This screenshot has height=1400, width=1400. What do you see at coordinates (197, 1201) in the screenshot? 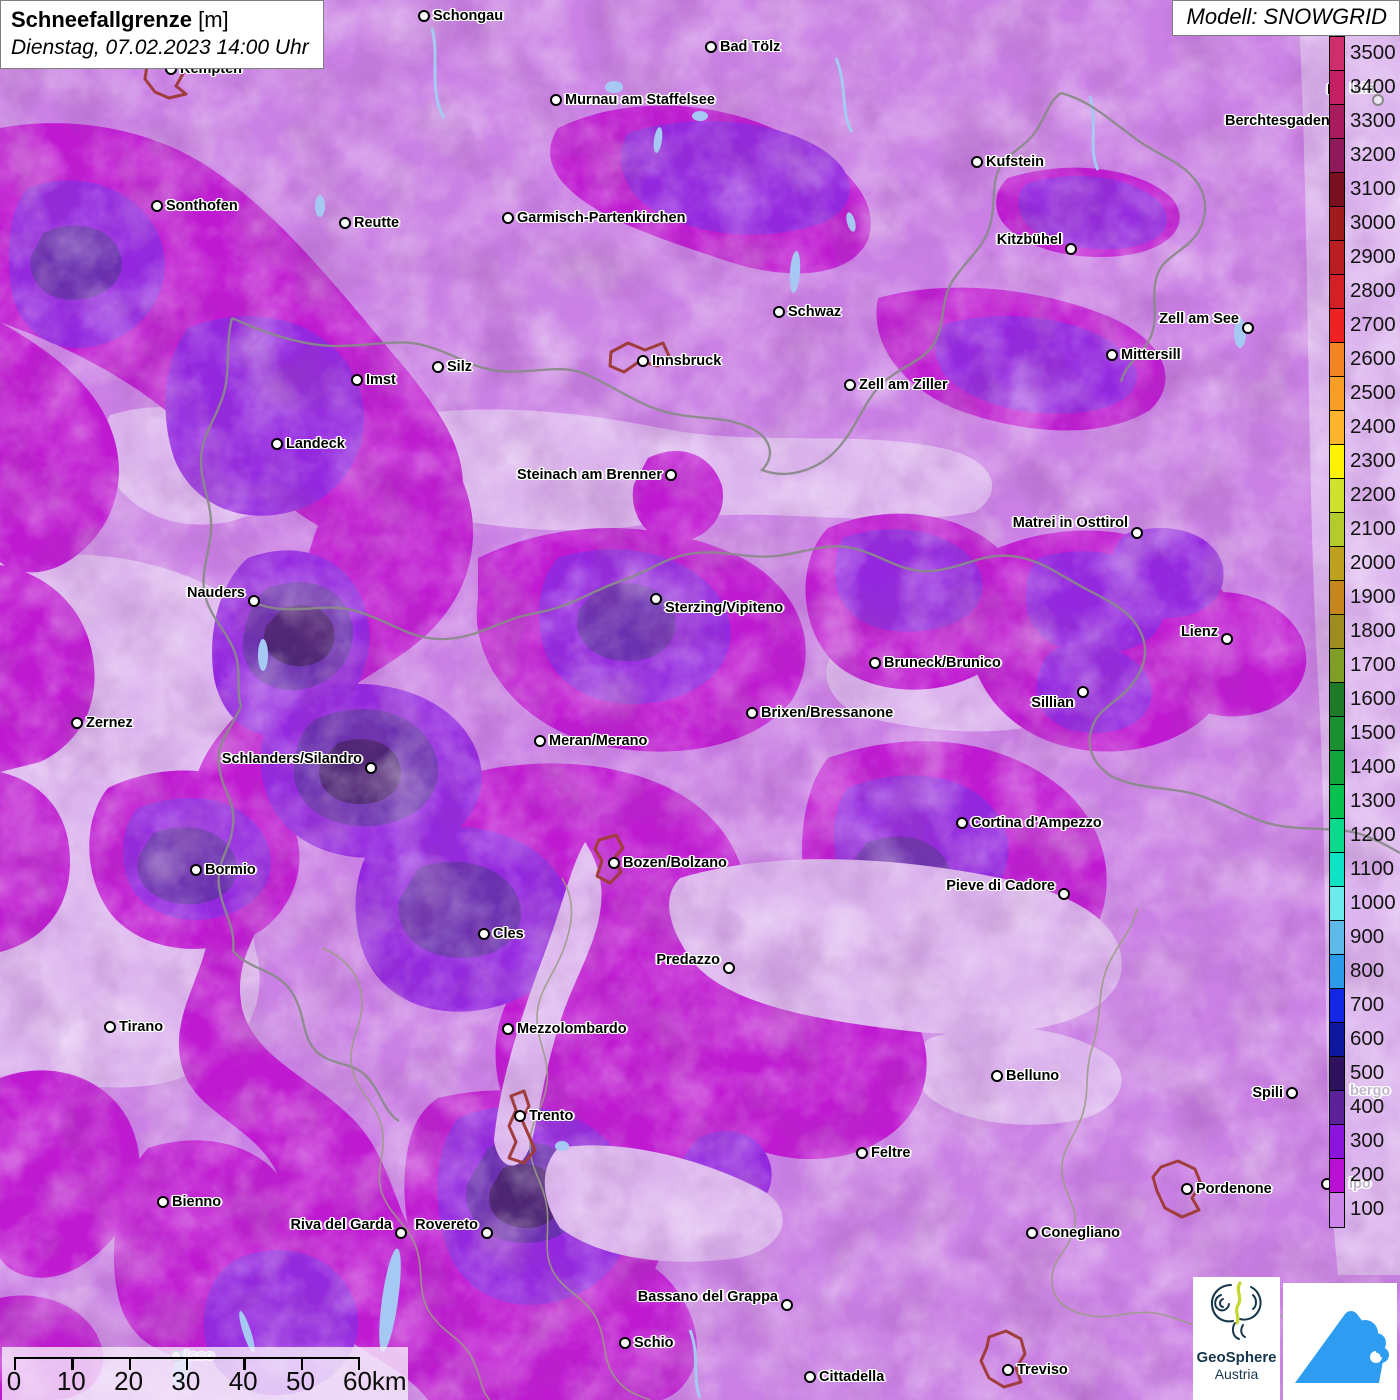
I see `city-label: Bienno` at bounding box center [197, 1201].